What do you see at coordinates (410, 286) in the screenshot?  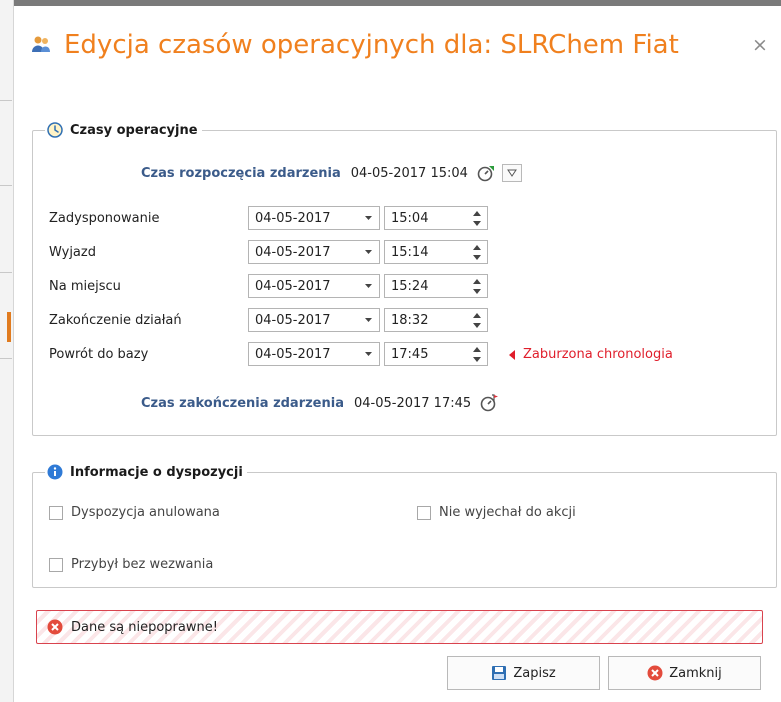 I see `time-value: 15:24` at bounding box center [410, 286].